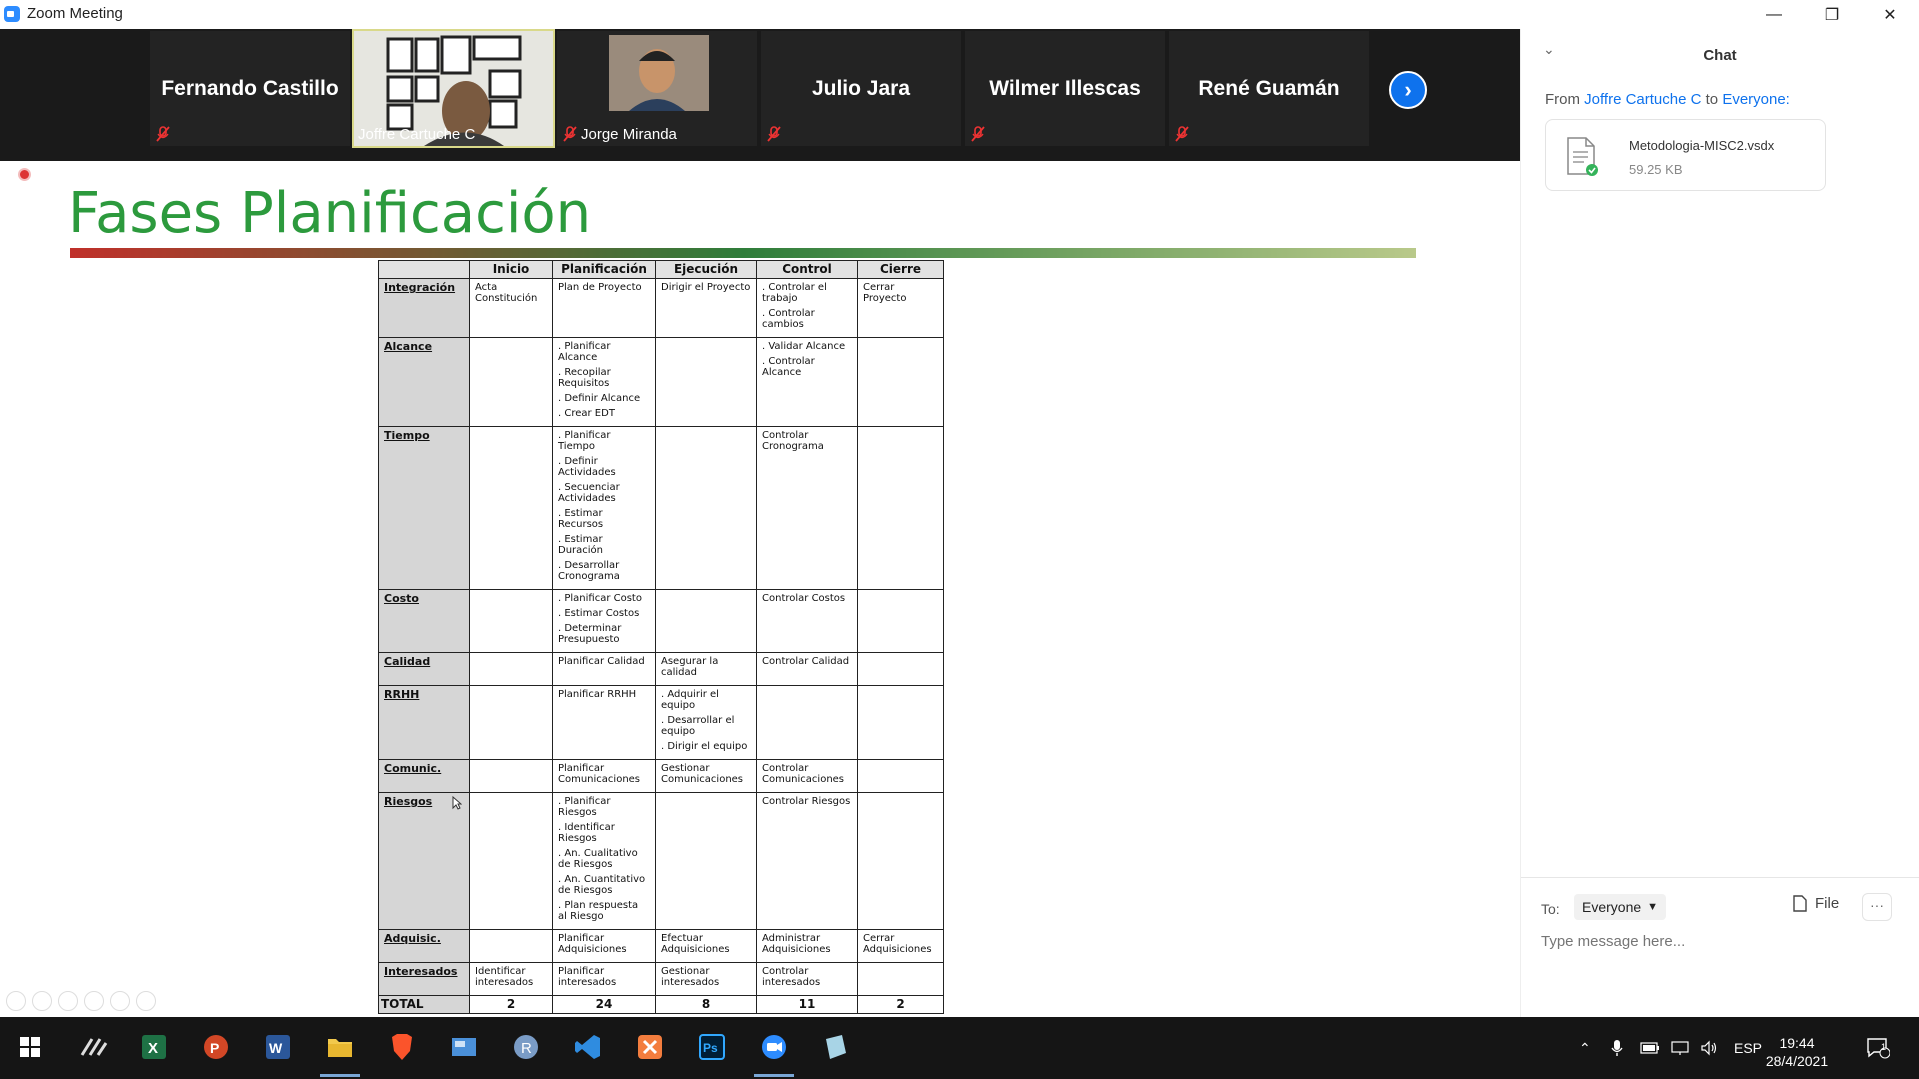 This screenshot has height=1079, width=1919. Describe the element at coordinates (706, 308) in the screenshot. I see `table-cell: Dirigir el Proyecto` at that location.